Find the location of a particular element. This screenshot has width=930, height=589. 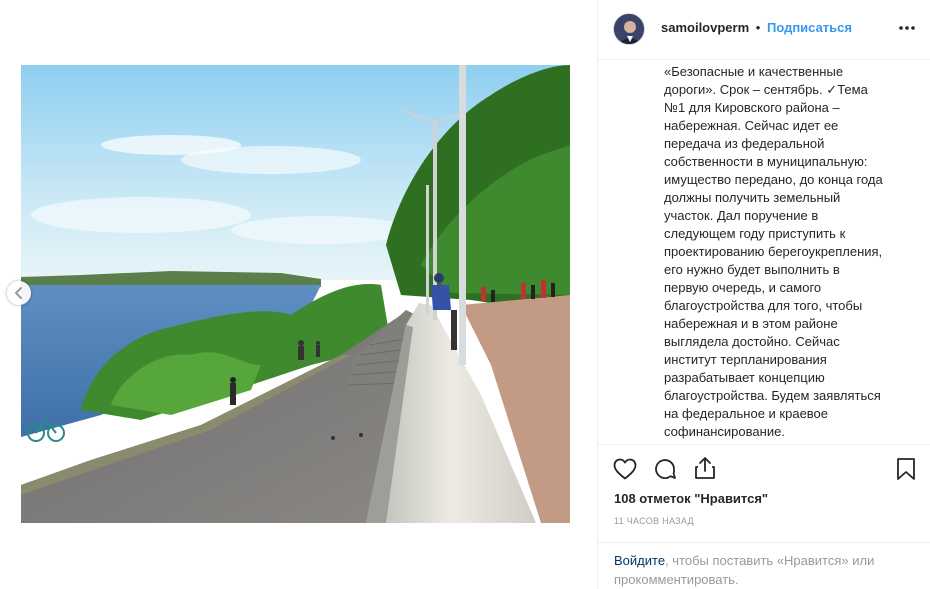

avatar is located at coordinates (629, 29).